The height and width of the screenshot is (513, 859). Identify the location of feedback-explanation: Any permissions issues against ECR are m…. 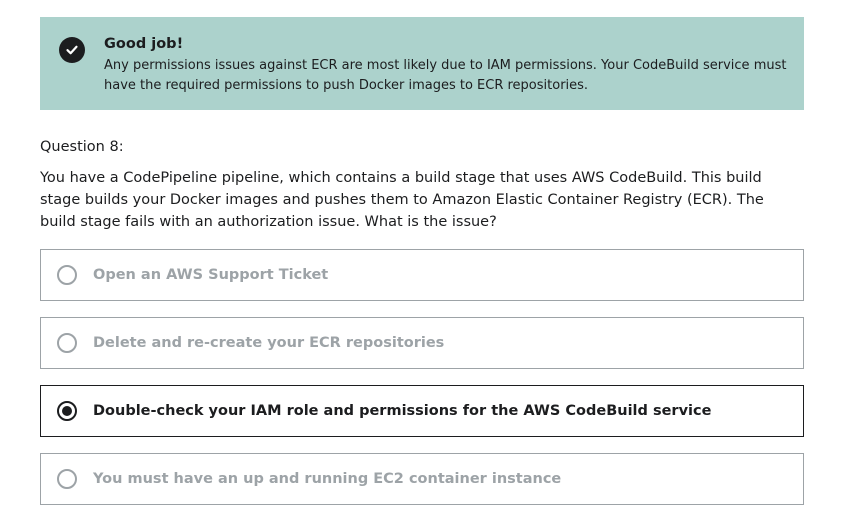
(445, 75).